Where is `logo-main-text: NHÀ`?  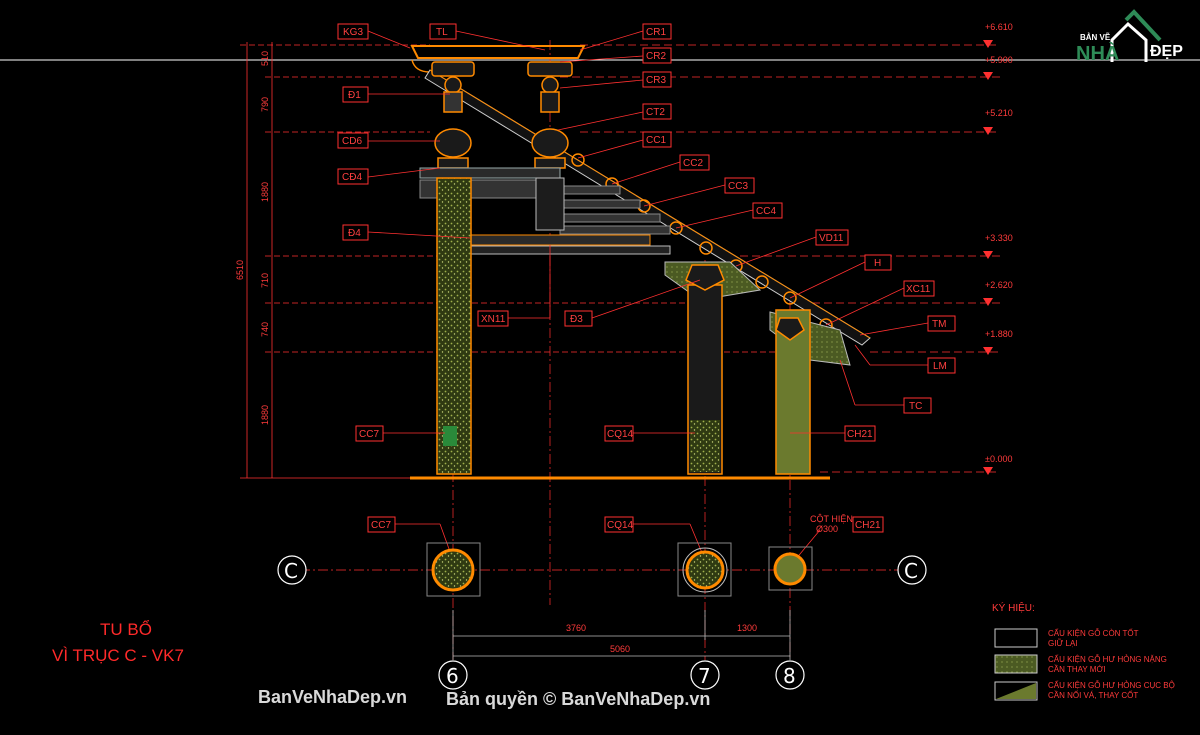 logo-main-text: NHÀ is located at coordinates (1097, 53).